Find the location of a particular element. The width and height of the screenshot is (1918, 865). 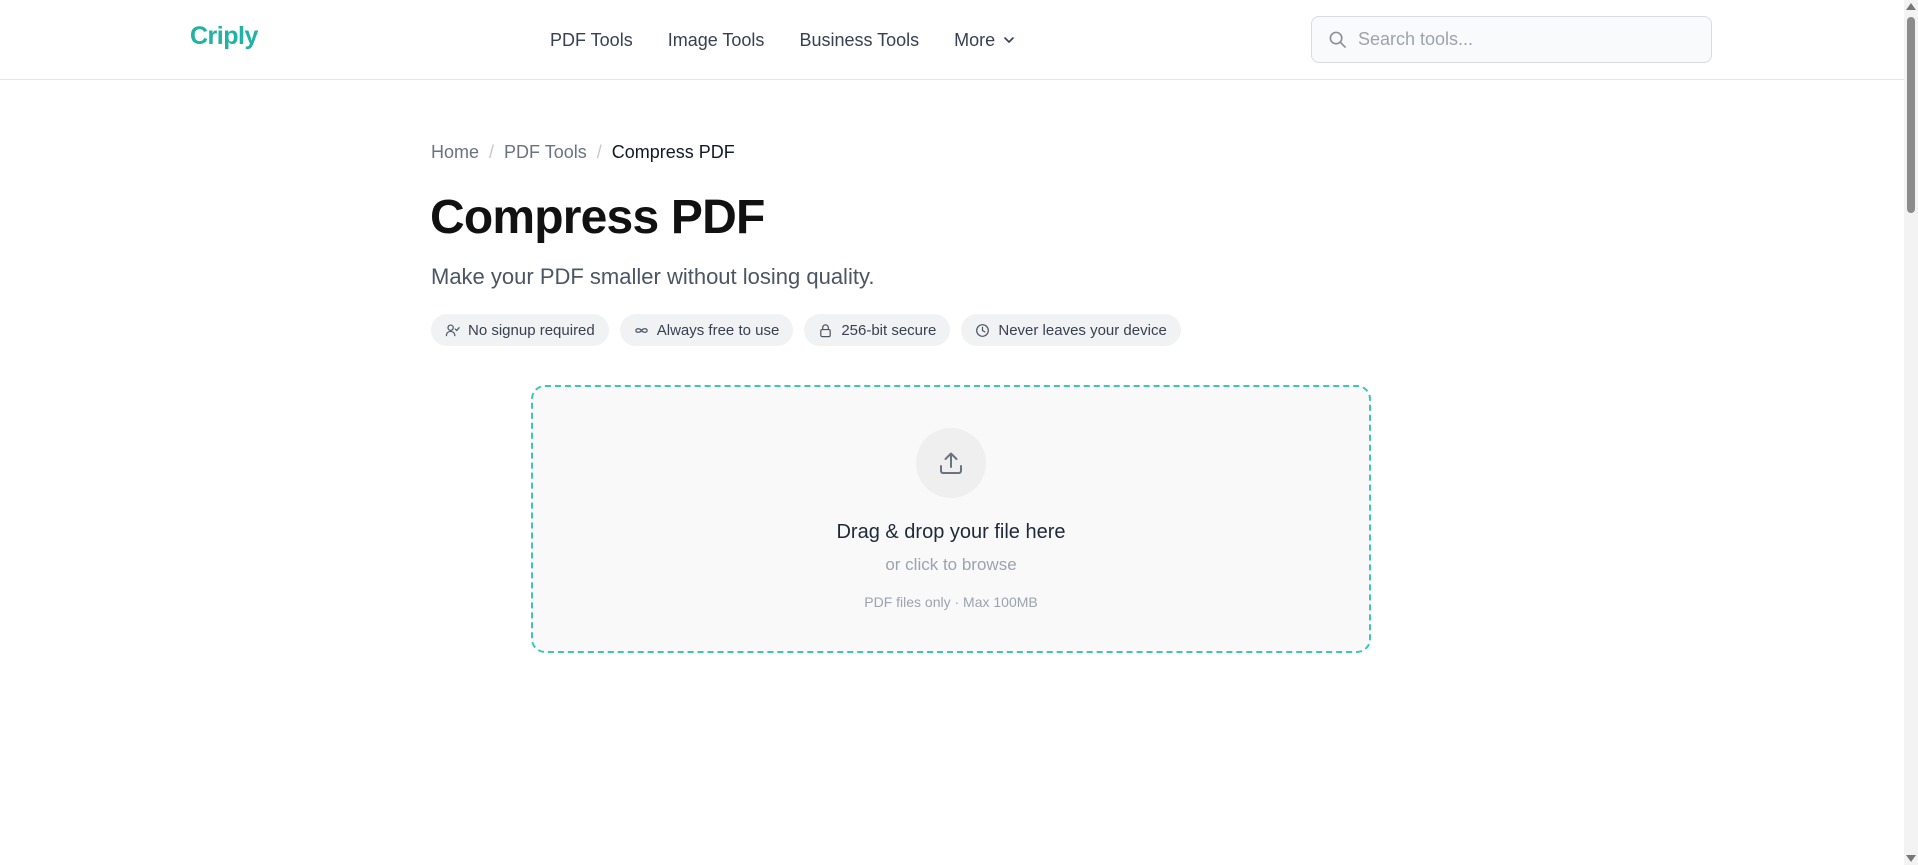

dropzone-title: Drag & drop your file here is located at coordinates (951, 532).